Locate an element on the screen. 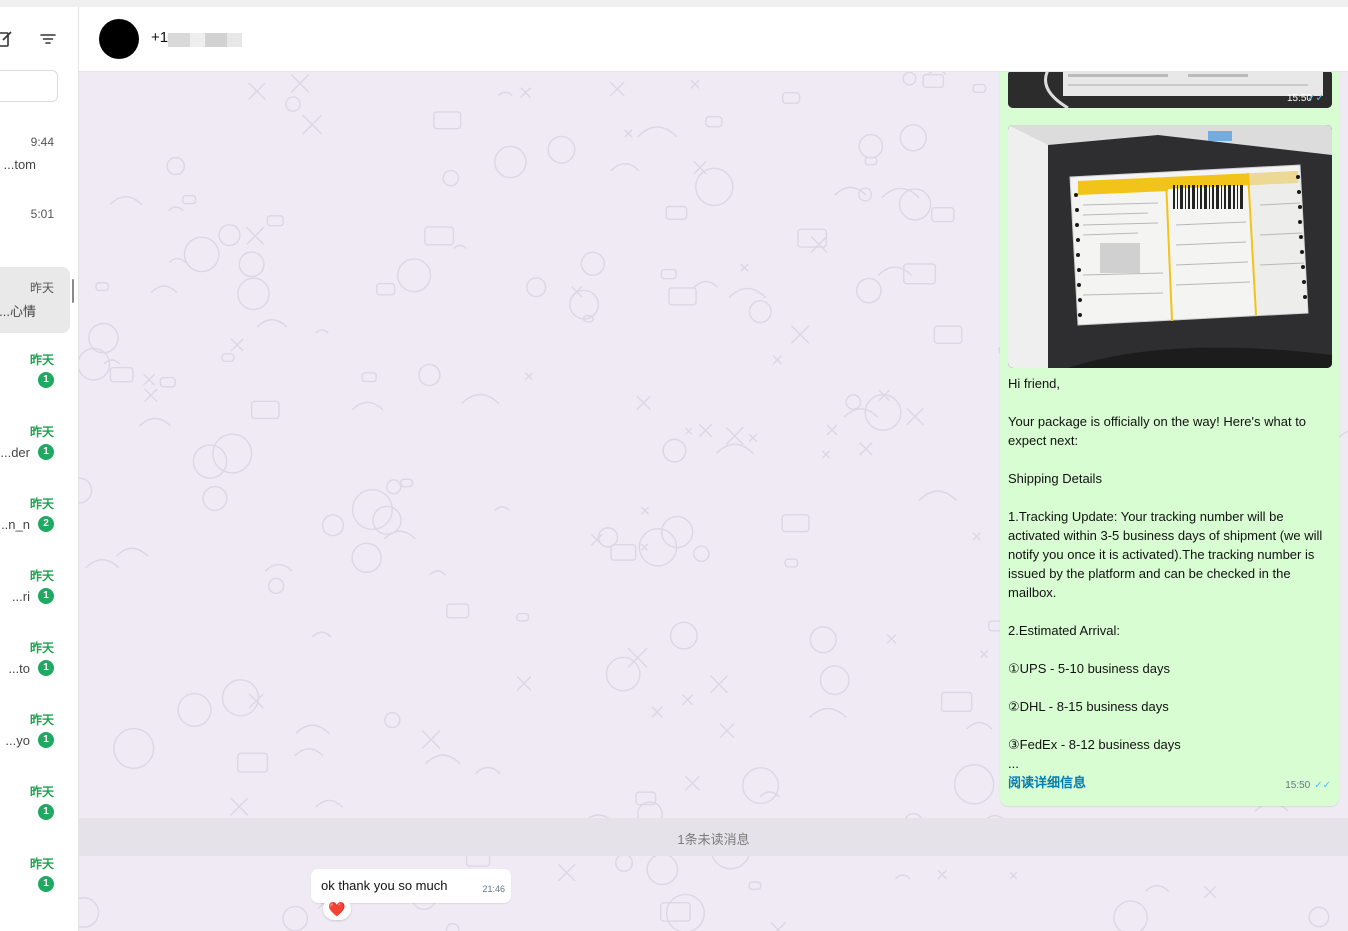 The height and width of the screenshot is (931, 1348). contact-avatar is located at coordinates (119, 39).